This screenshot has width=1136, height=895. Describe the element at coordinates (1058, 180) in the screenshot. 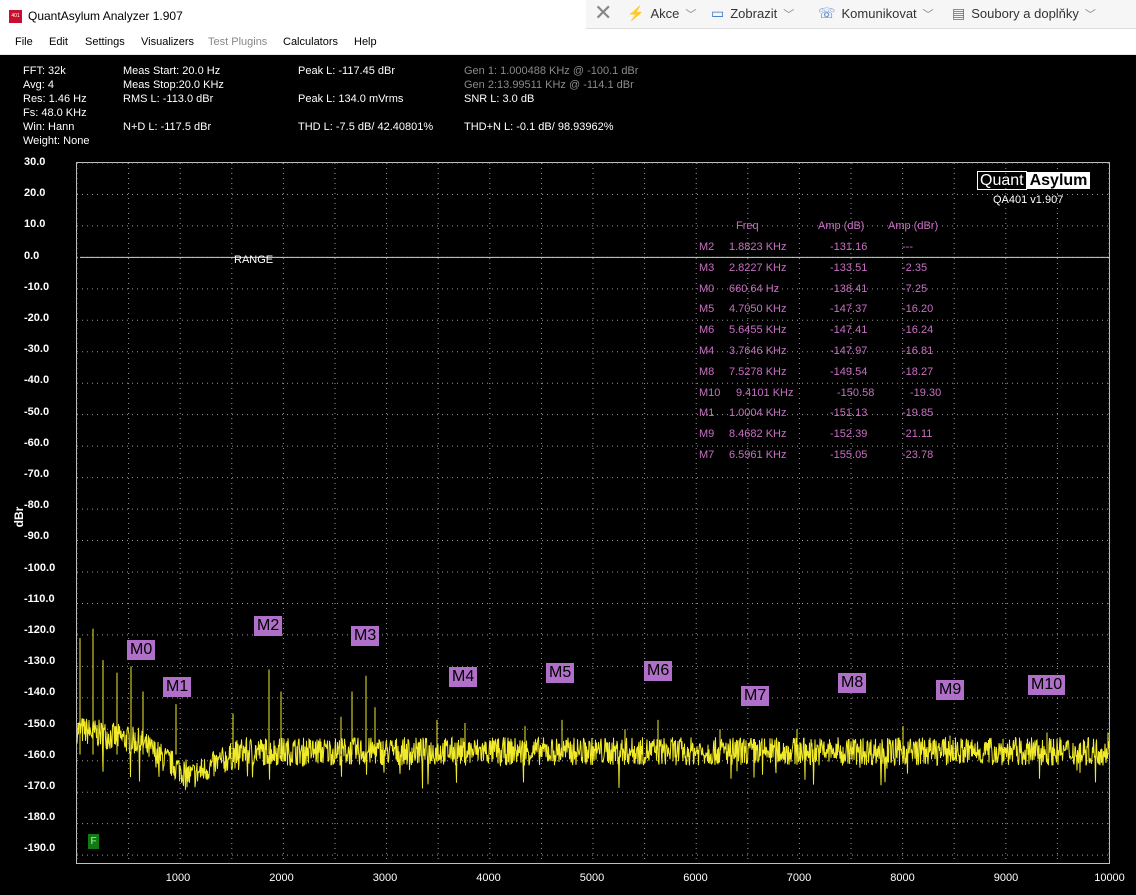

I see `logo-text-b: Asylum` at that location.